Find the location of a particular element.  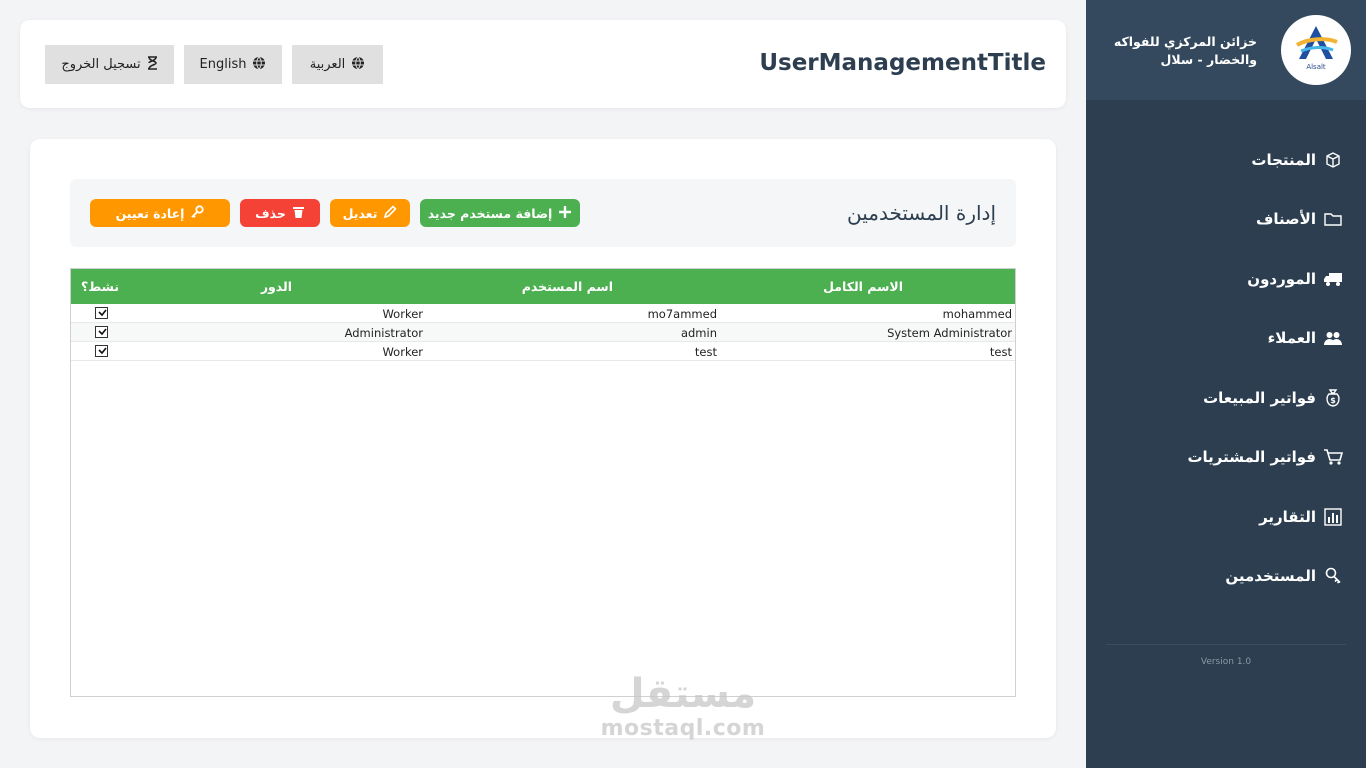

english-button: English is located at coordinates (233, 64).